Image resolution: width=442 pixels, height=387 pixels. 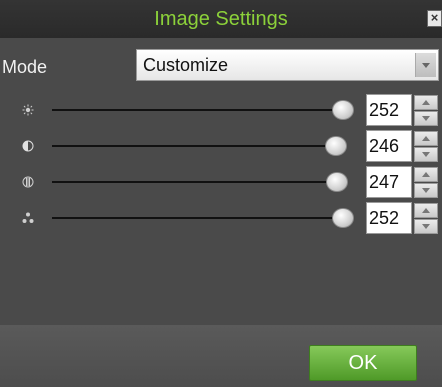 I want to click on brightness-value-field: 252, so click(x=389, y=110).